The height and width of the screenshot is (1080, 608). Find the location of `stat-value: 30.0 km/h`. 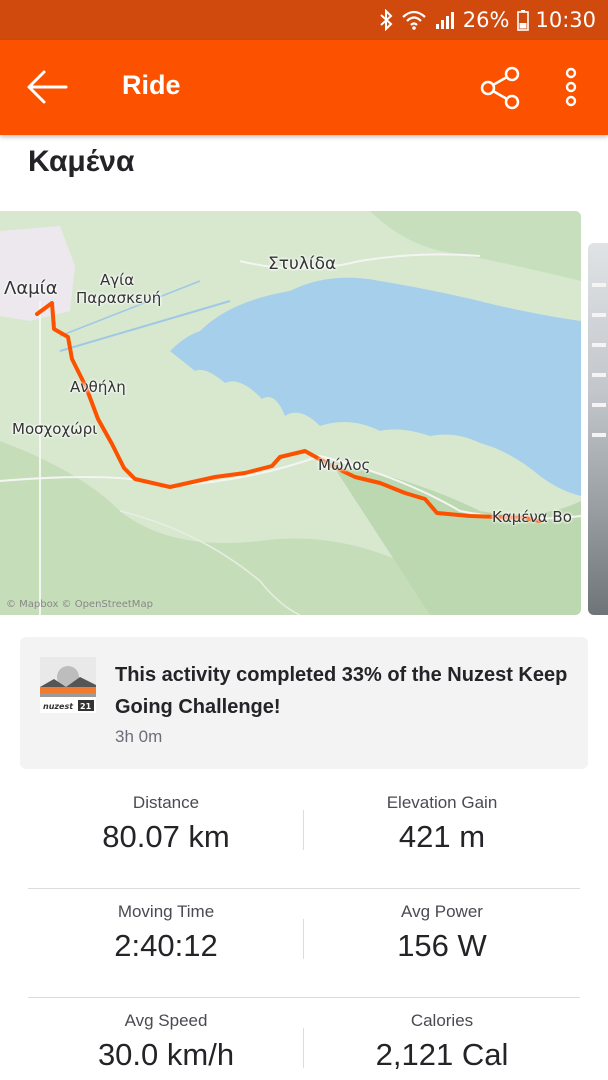

stat-value: 30.0 km/h is located at coordinates (166, 1054).